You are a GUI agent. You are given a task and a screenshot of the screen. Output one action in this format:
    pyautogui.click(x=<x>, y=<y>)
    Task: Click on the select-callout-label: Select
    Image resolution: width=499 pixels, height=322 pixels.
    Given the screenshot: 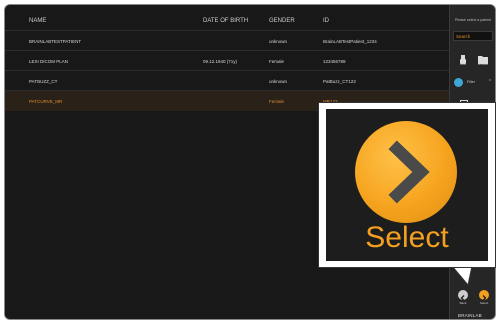 What is the action you would take?
    pyautogui.click(x=407, y=237)
    